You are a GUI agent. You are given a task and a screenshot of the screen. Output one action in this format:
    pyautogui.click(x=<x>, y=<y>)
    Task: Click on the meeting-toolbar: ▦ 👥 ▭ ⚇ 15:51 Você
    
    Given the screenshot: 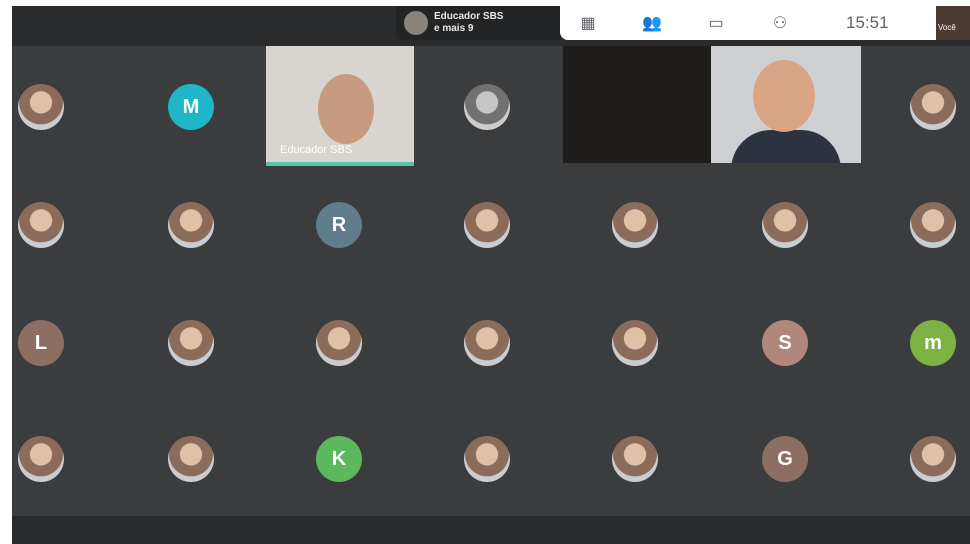 What is the action you would take?
    pyautogui.click(x=765, y=23)
    